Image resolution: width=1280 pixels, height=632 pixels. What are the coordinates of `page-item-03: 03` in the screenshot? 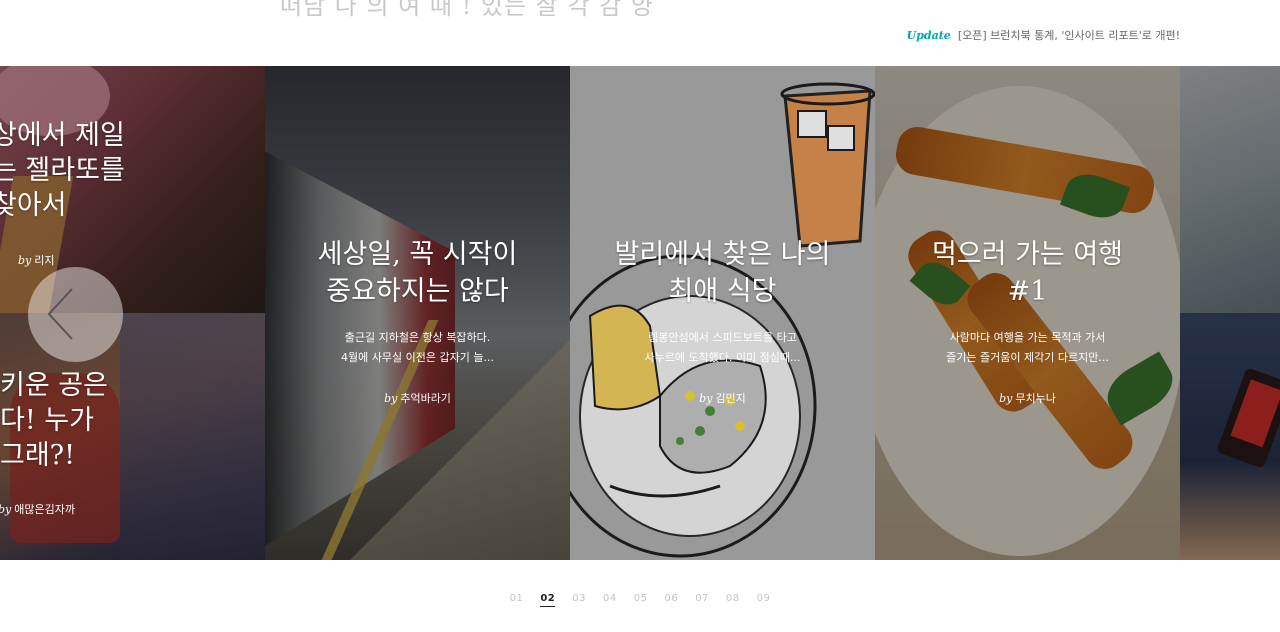 It's located at (579, 600).